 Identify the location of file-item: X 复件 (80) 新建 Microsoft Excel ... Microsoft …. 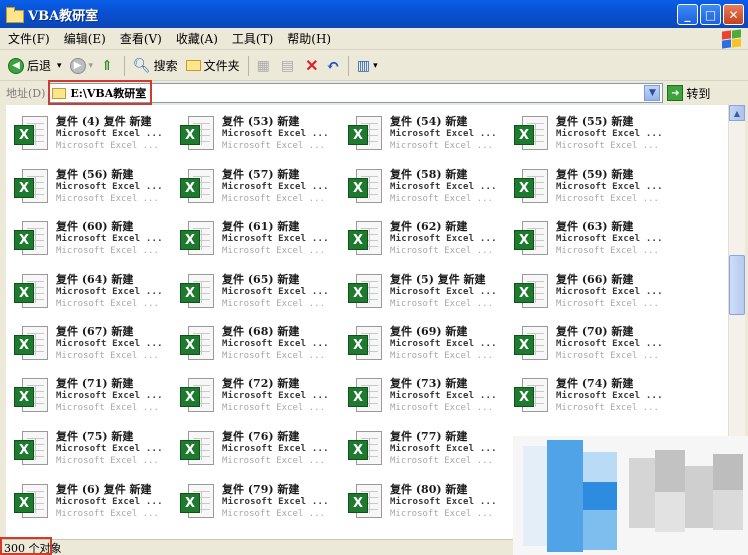
(428, 508).